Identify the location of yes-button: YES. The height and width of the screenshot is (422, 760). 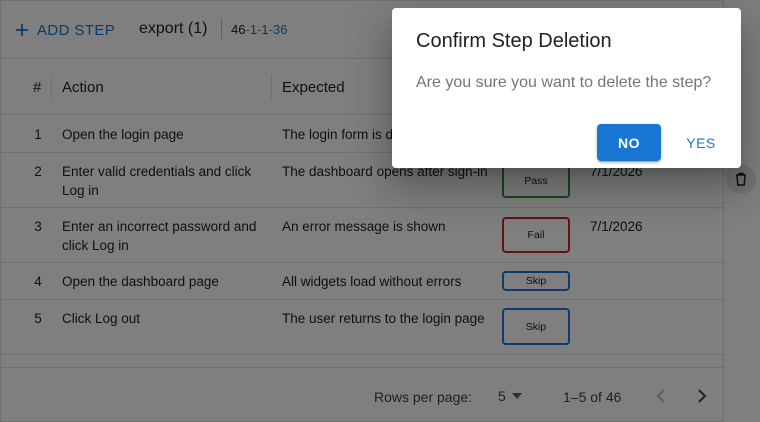
(701, 142).